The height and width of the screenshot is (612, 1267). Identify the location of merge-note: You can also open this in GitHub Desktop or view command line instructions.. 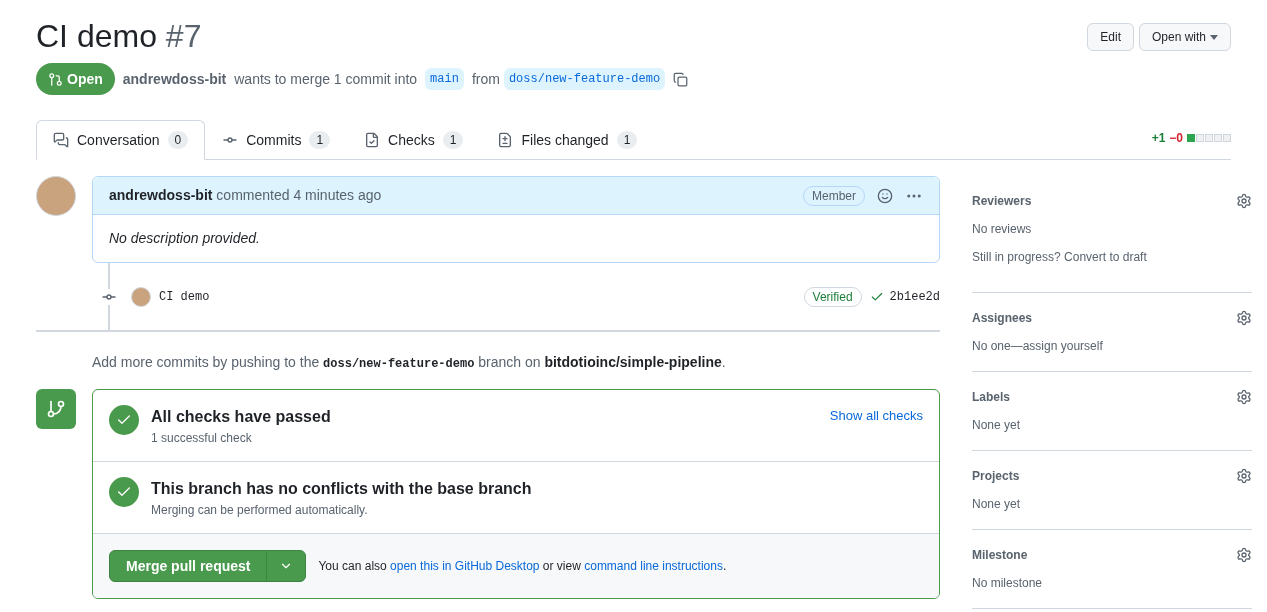
(522, 566).